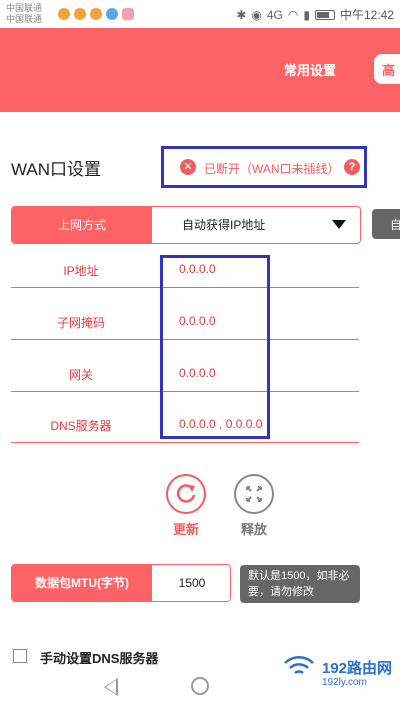  What do you see at coordinates (274, 14) in the screenshot?
I see `signal-4g-icon: 4G` at bounding box center [274, 14].